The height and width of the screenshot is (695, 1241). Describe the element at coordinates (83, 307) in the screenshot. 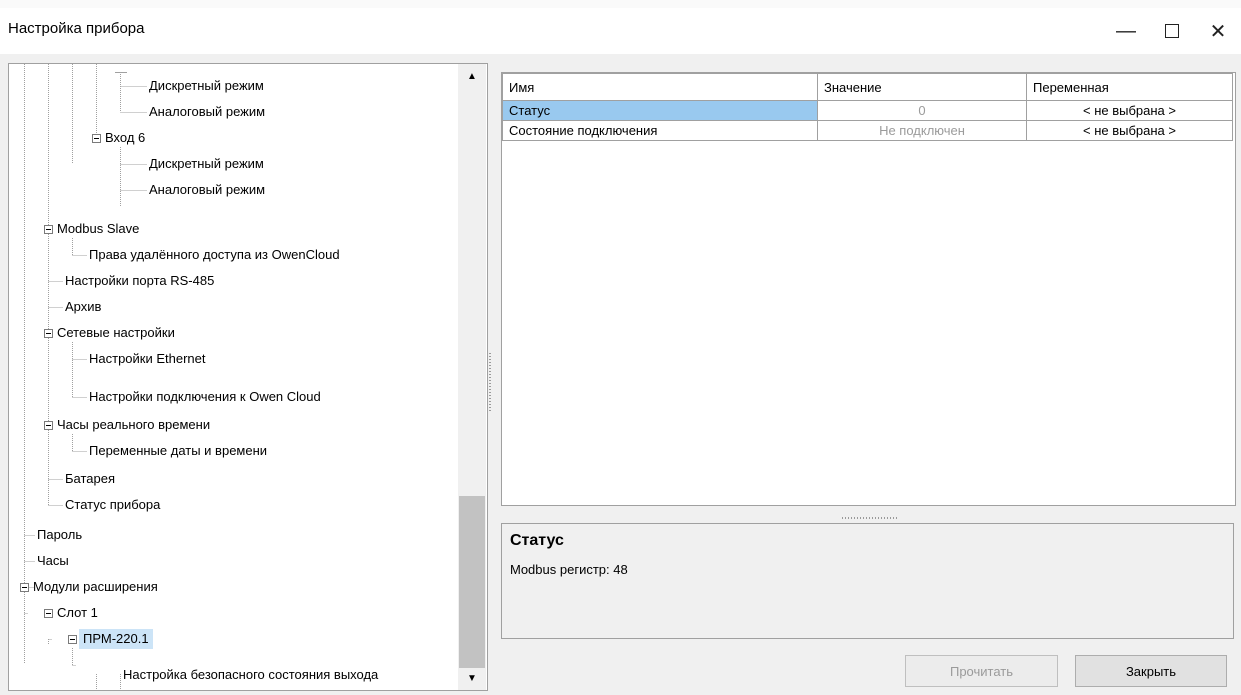

I see `tree-item: Архив` at that location.